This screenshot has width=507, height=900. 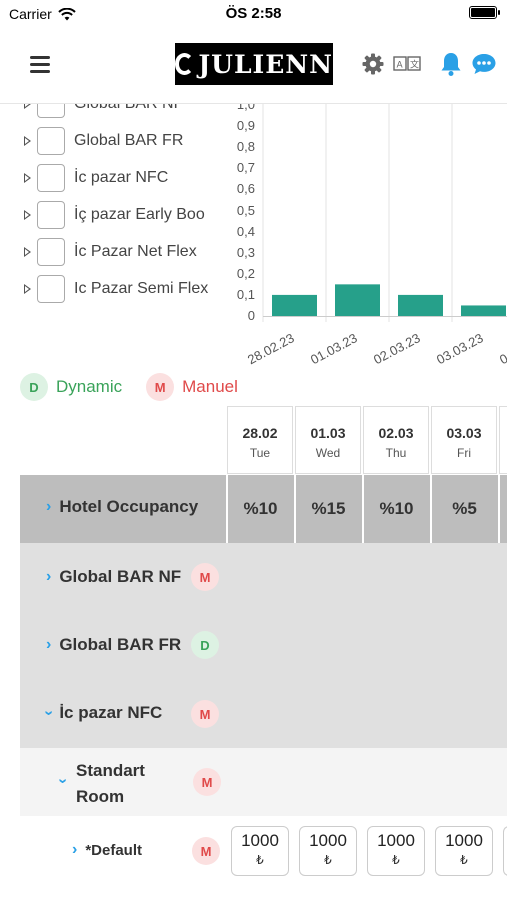 I want to click on app-header: JULIENN A 文, so click(x=253, y=66).